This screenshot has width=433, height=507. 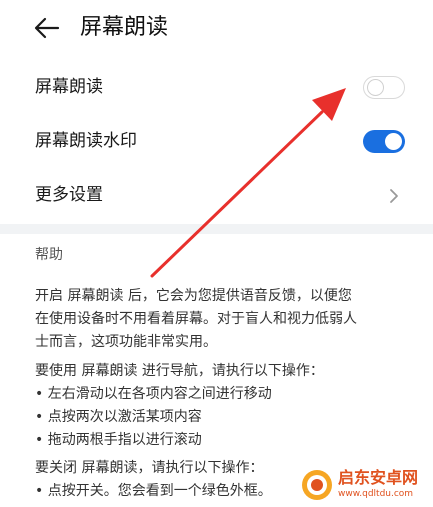 What do you see at coordinates (384, 141) in the screenshot?
I see `screen-reader-watermark-toggle` at bounding box center [384, 141].